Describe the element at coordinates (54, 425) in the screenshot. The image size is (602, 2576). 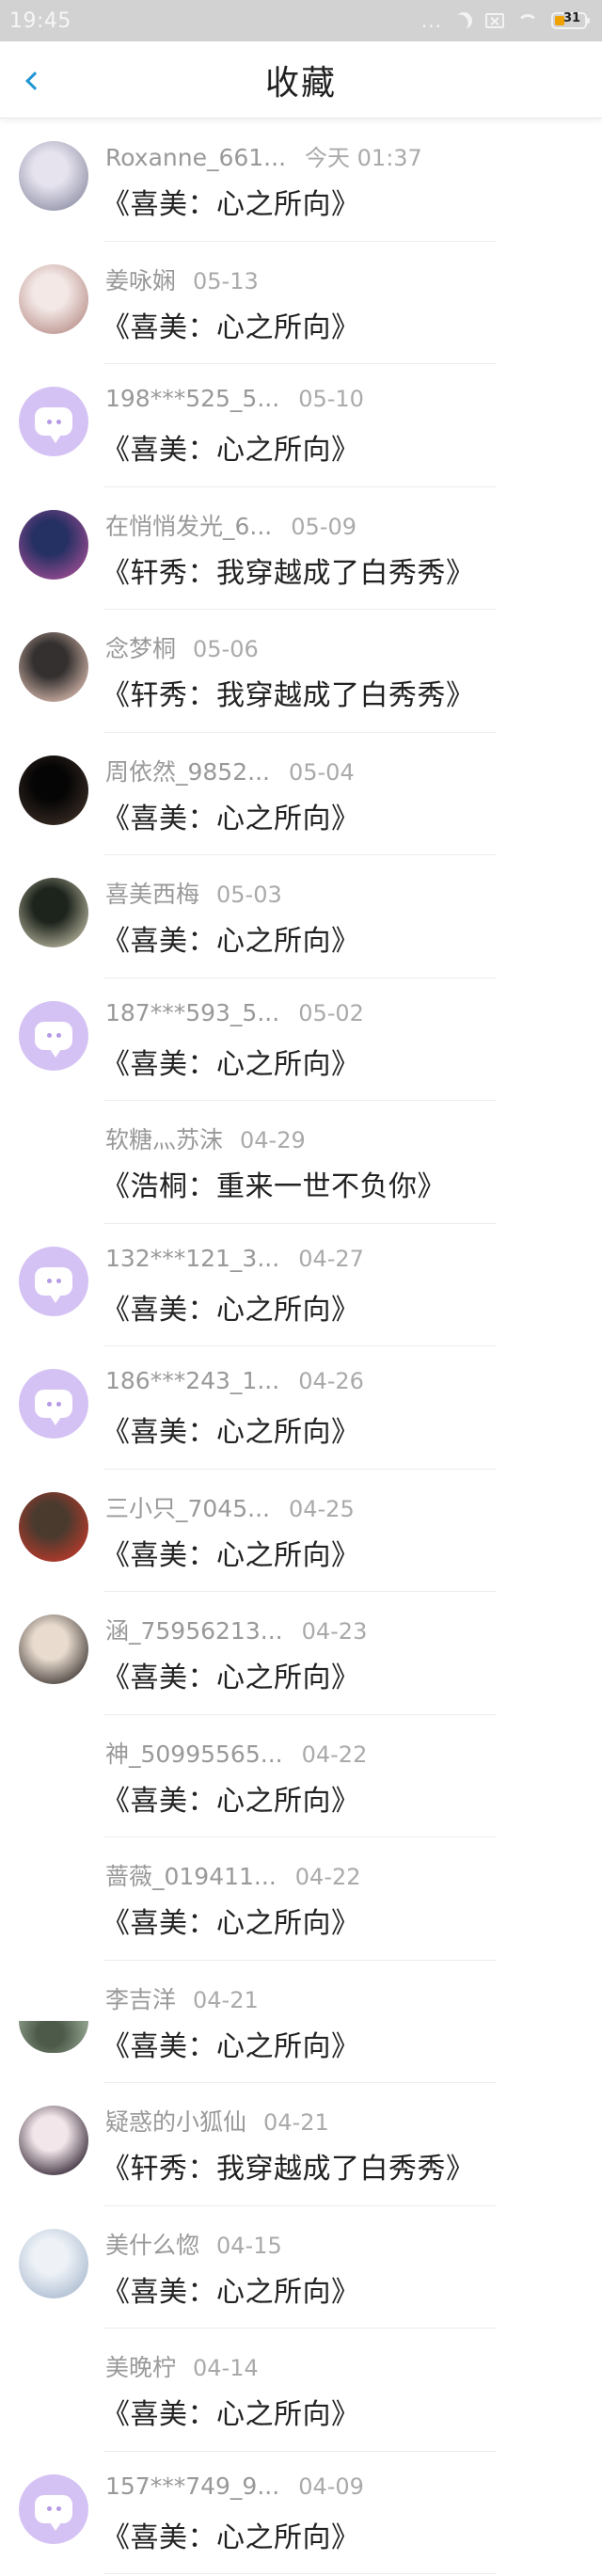
I see `chat-bubble-icon` at that location.